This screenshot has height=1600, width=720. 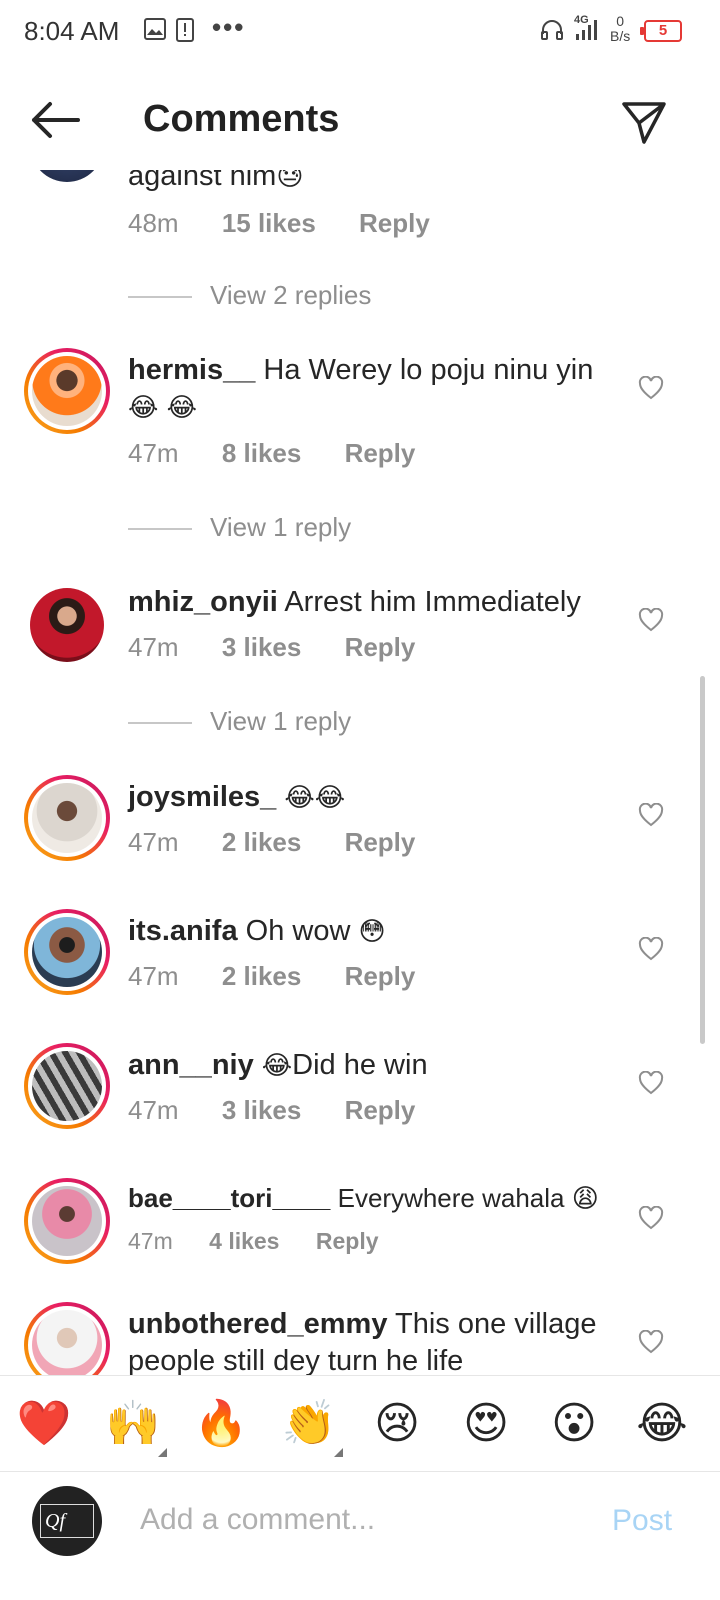 What do you see at coordinates (585, 1199) in the screenshot?
I see `comment-emoji: 😩` at bounding box center [585, 1199].